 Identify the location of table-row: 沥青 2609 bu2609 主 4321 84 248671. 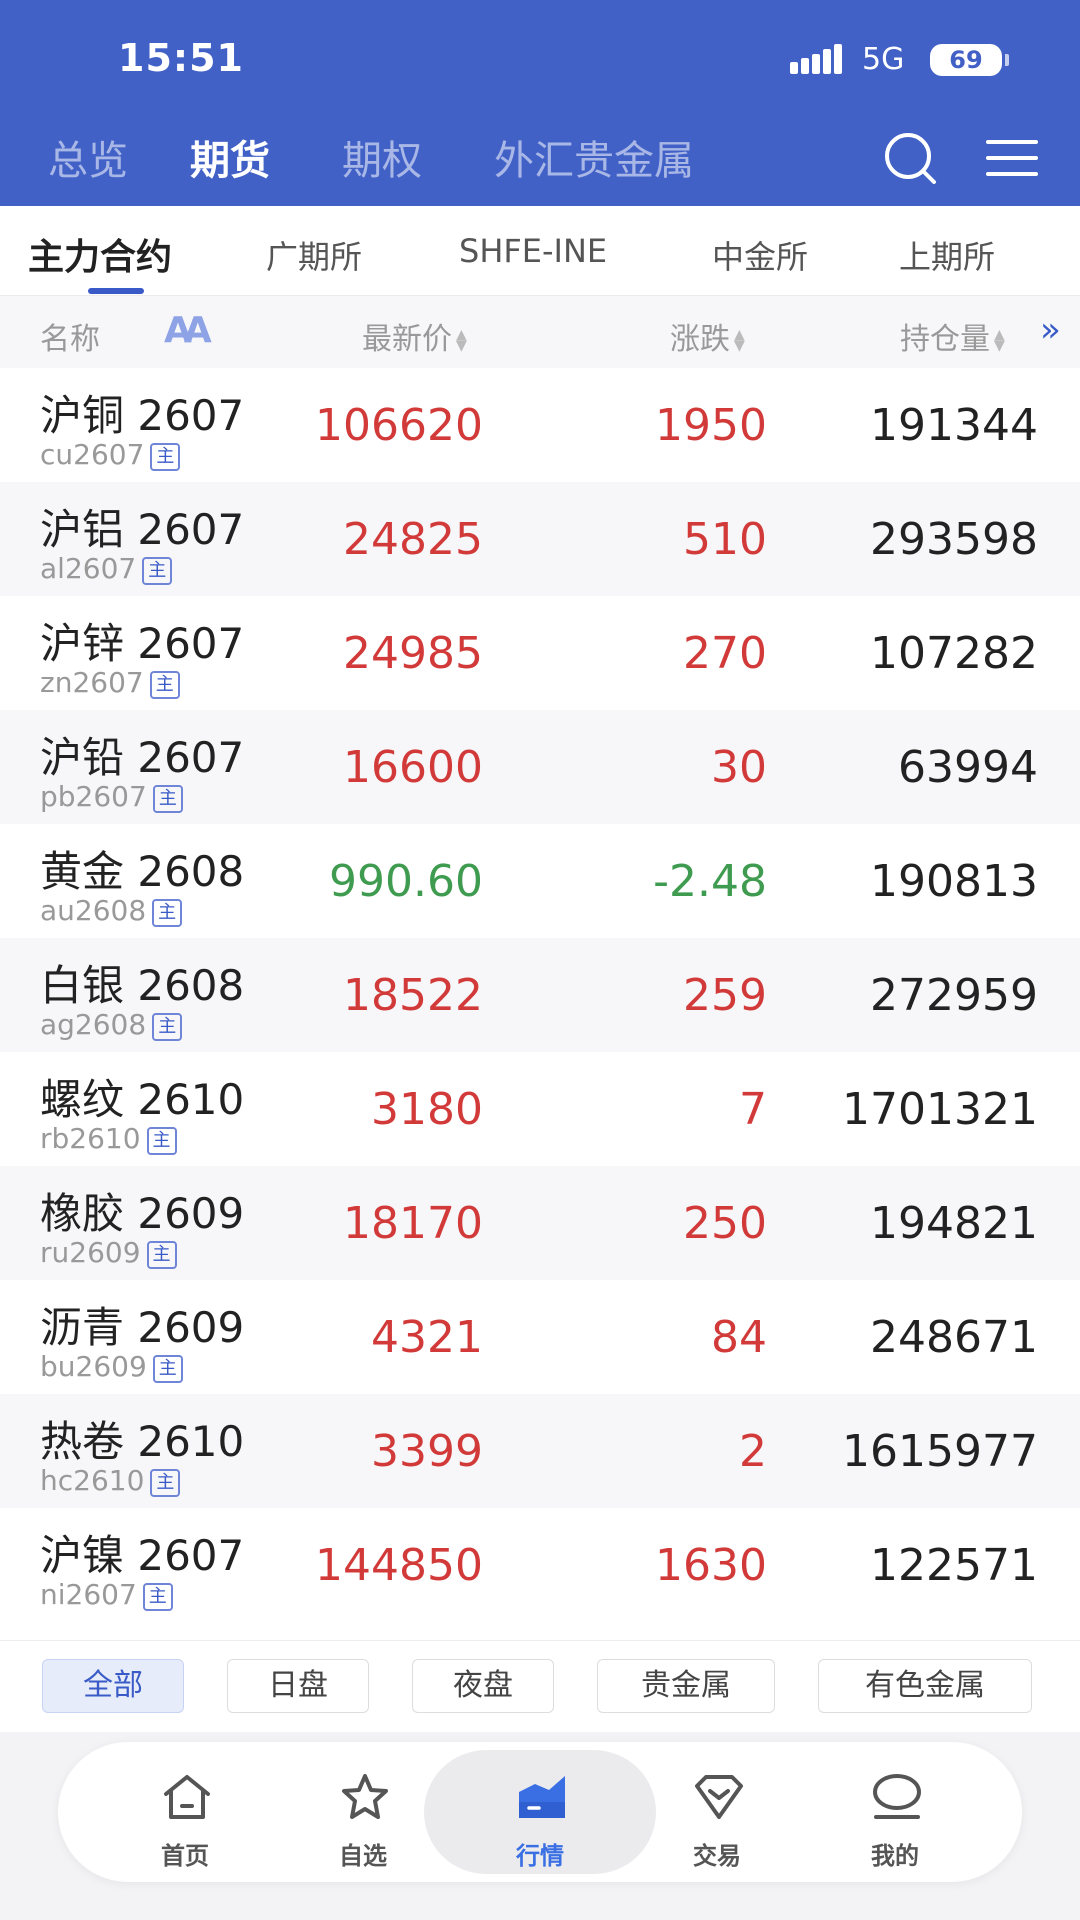
(540, 1337).